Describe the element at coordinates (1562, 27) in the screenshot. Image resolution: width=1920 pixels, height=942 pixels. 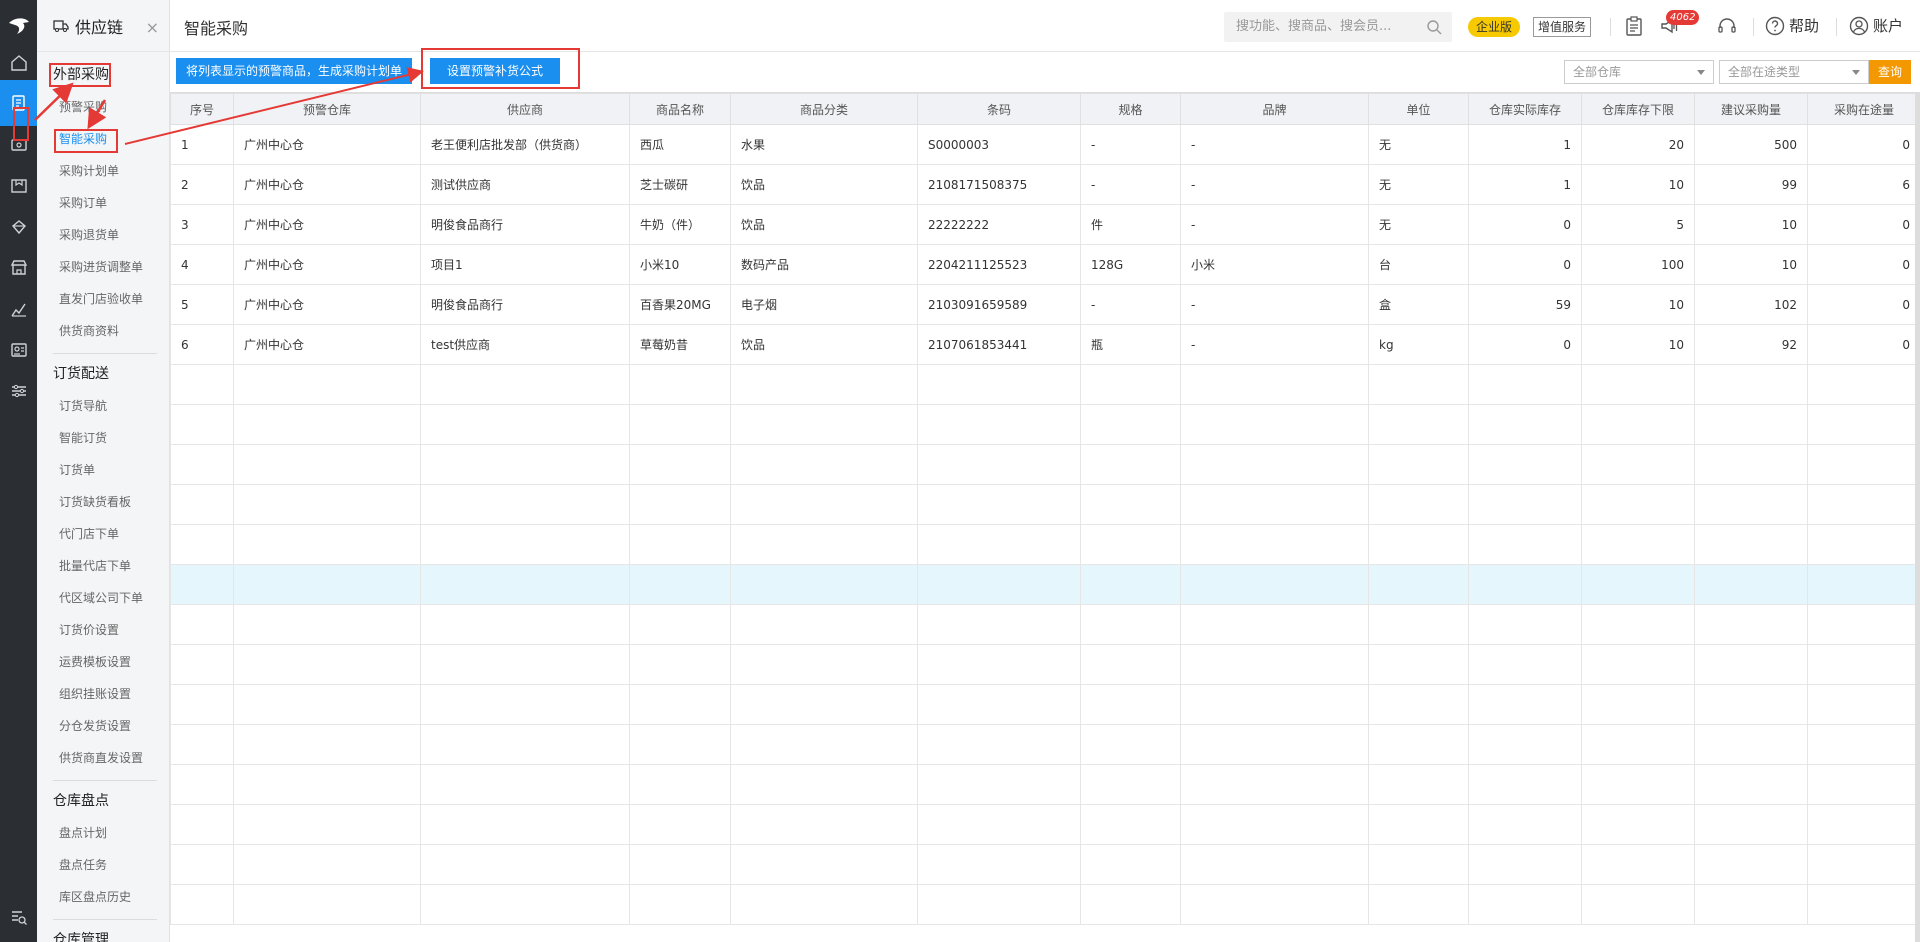
I see `value-added-services-badge: 增值服务` at that location.